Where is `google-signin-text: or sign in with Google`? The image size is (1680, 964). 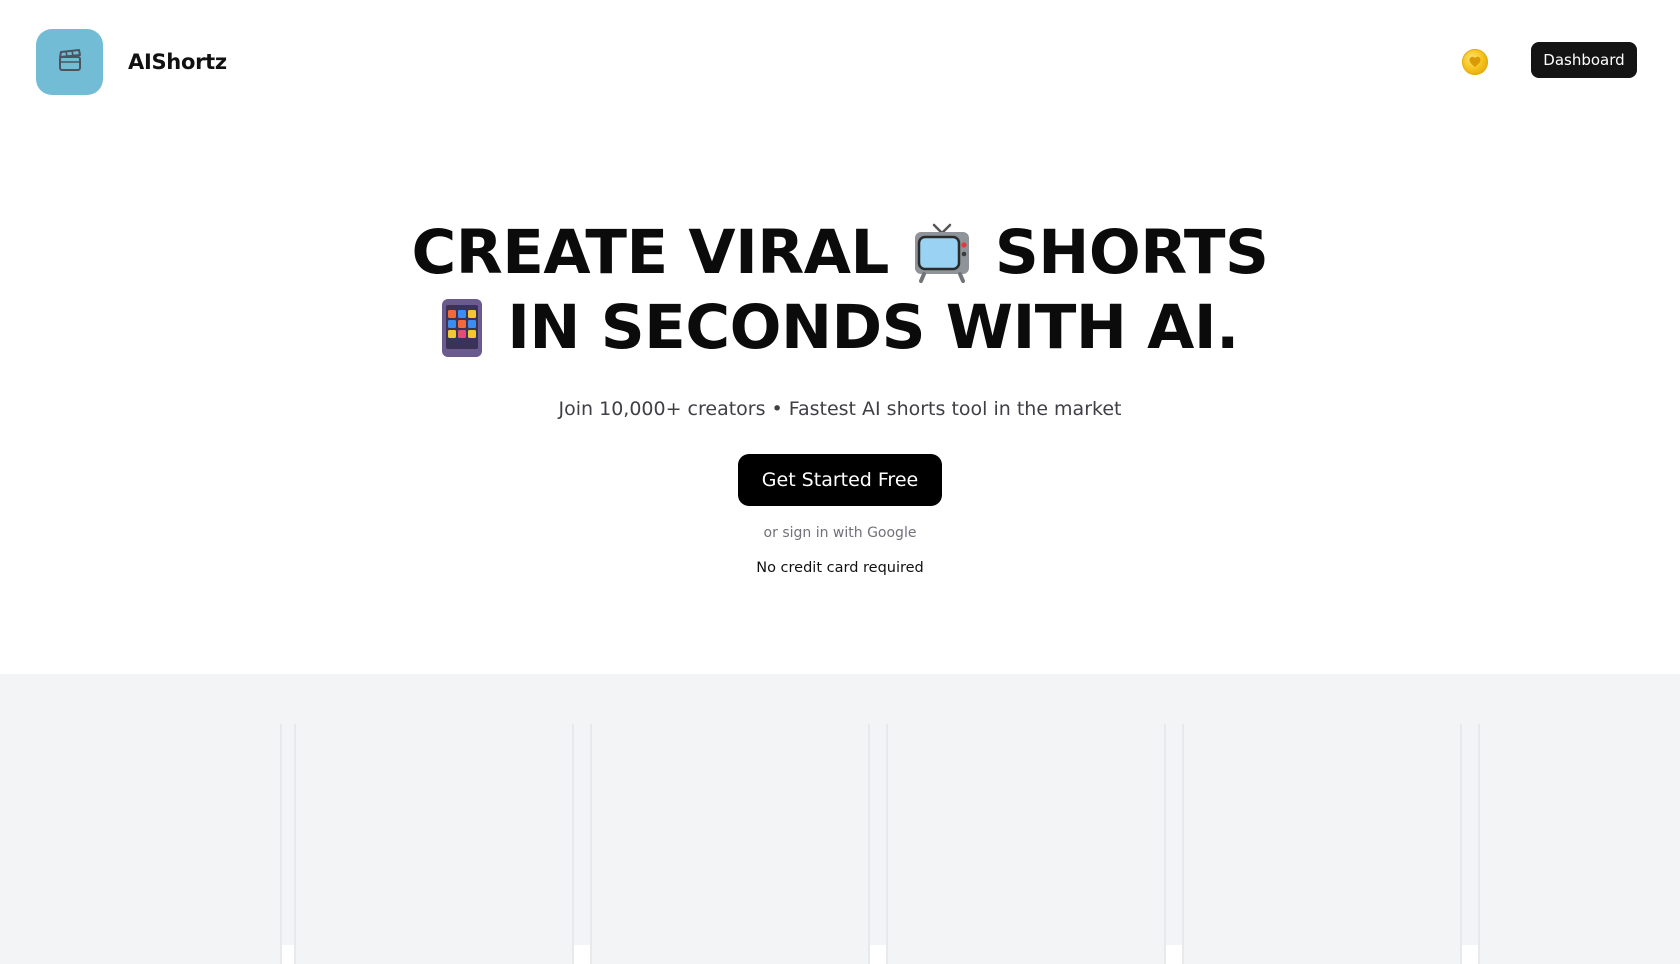 google-signin-text: or sign in with Google is located at coordinates (840, 533).